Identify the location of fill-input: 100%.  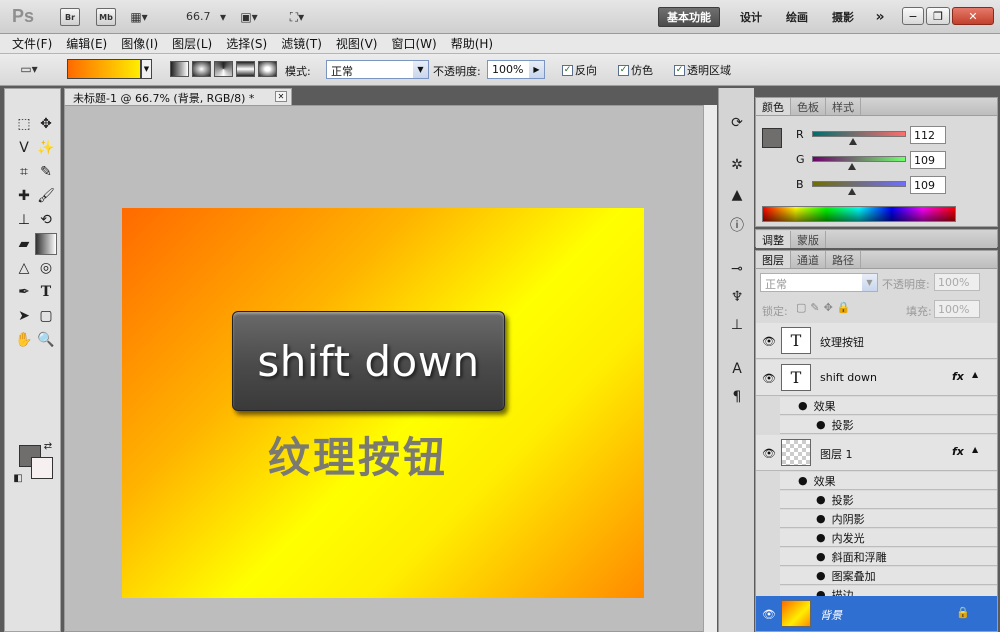
(957, 309).